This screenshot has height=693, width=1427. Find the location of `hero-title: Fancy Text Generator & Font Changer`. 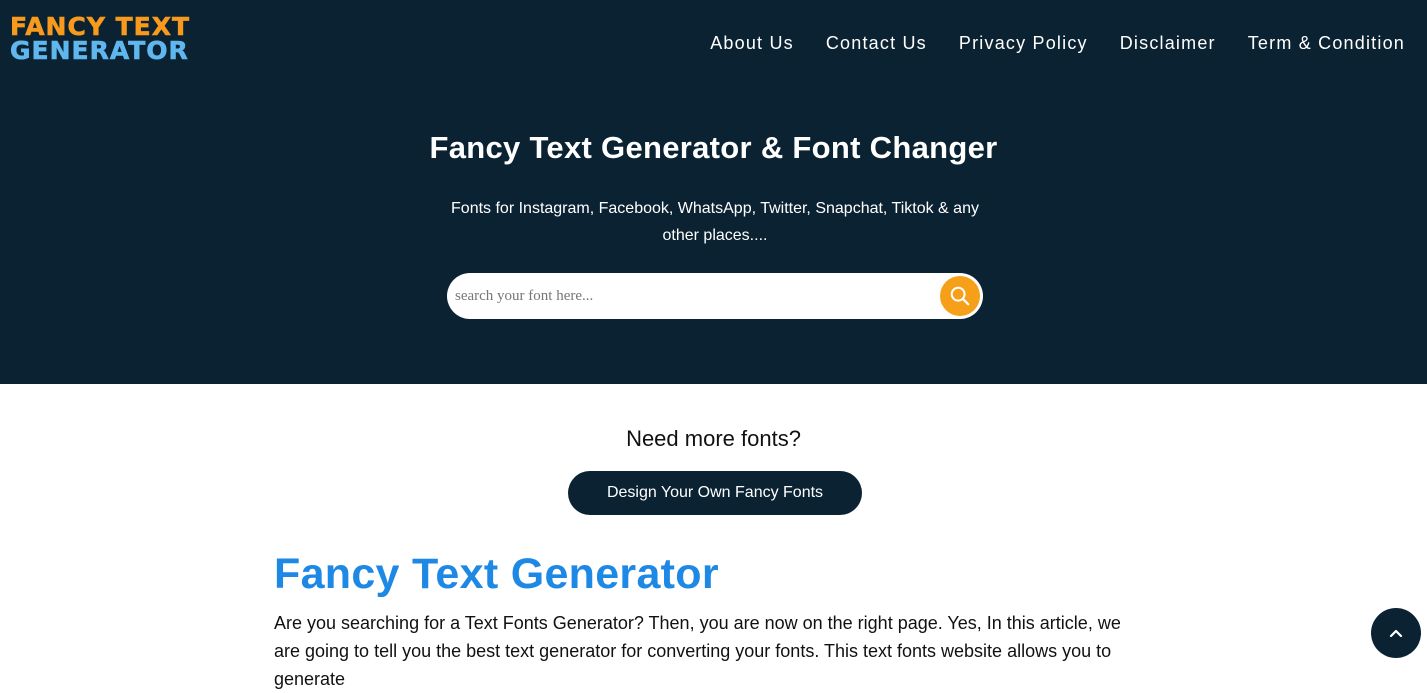

hero-title: Fancy Text Generator & Font Changer is located at coordinates (713, 147).